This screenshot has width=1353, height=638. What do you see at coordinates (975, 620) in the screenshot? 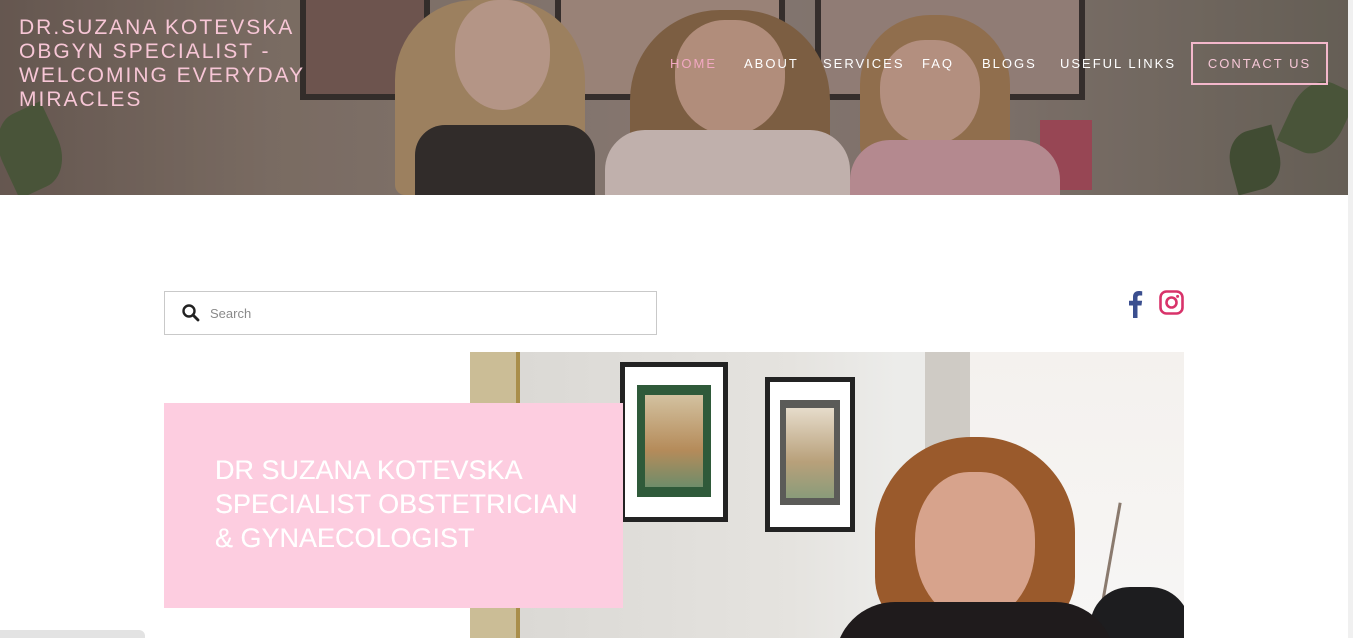
I see `portrait-photo-clothing` at bounding box center [975, 620].